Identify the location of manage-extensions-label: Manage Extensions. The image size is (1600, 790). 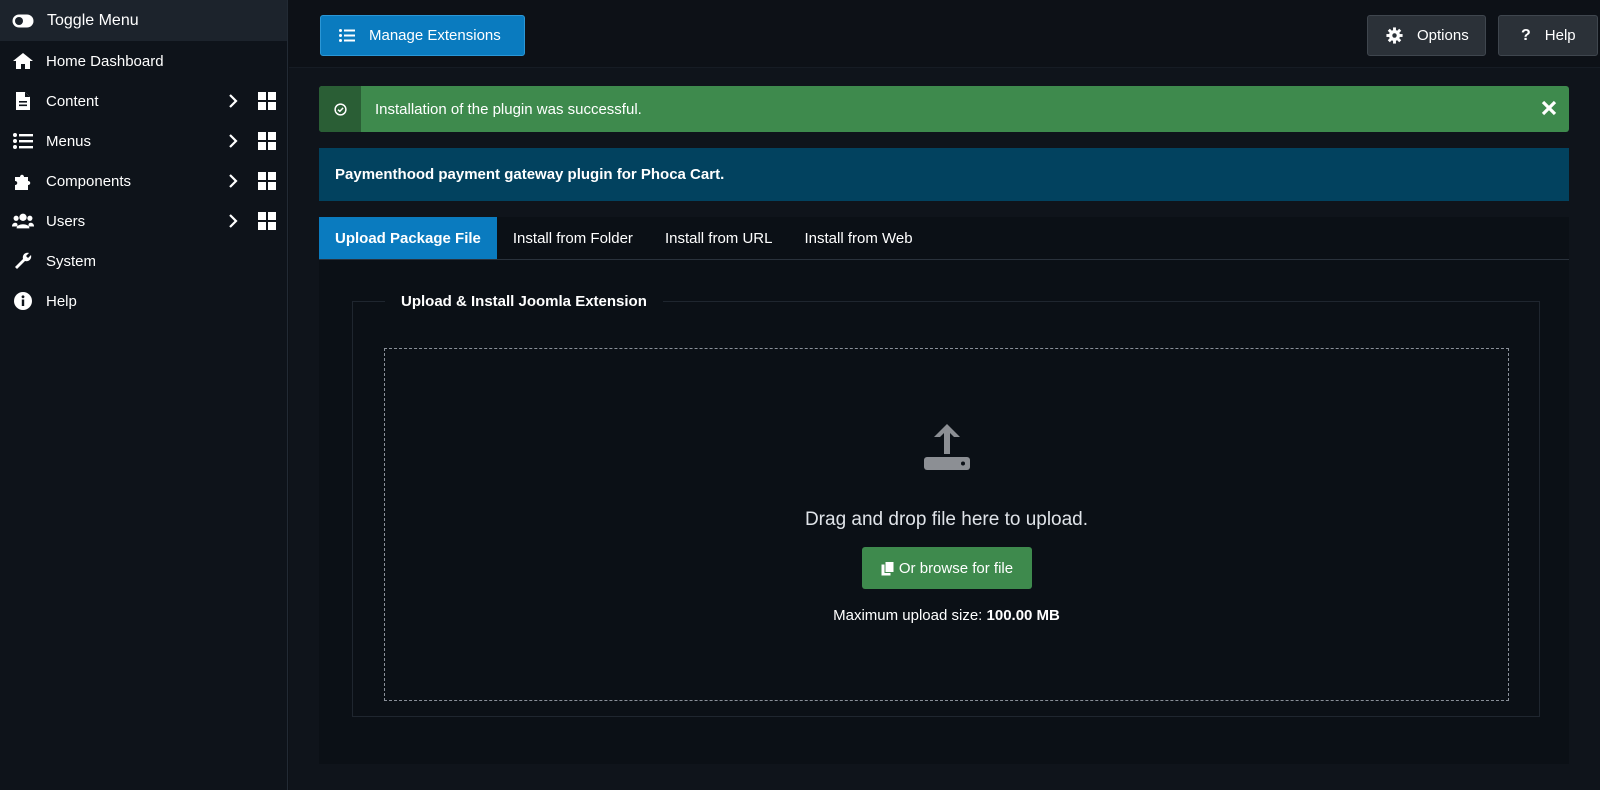
(435, 35).